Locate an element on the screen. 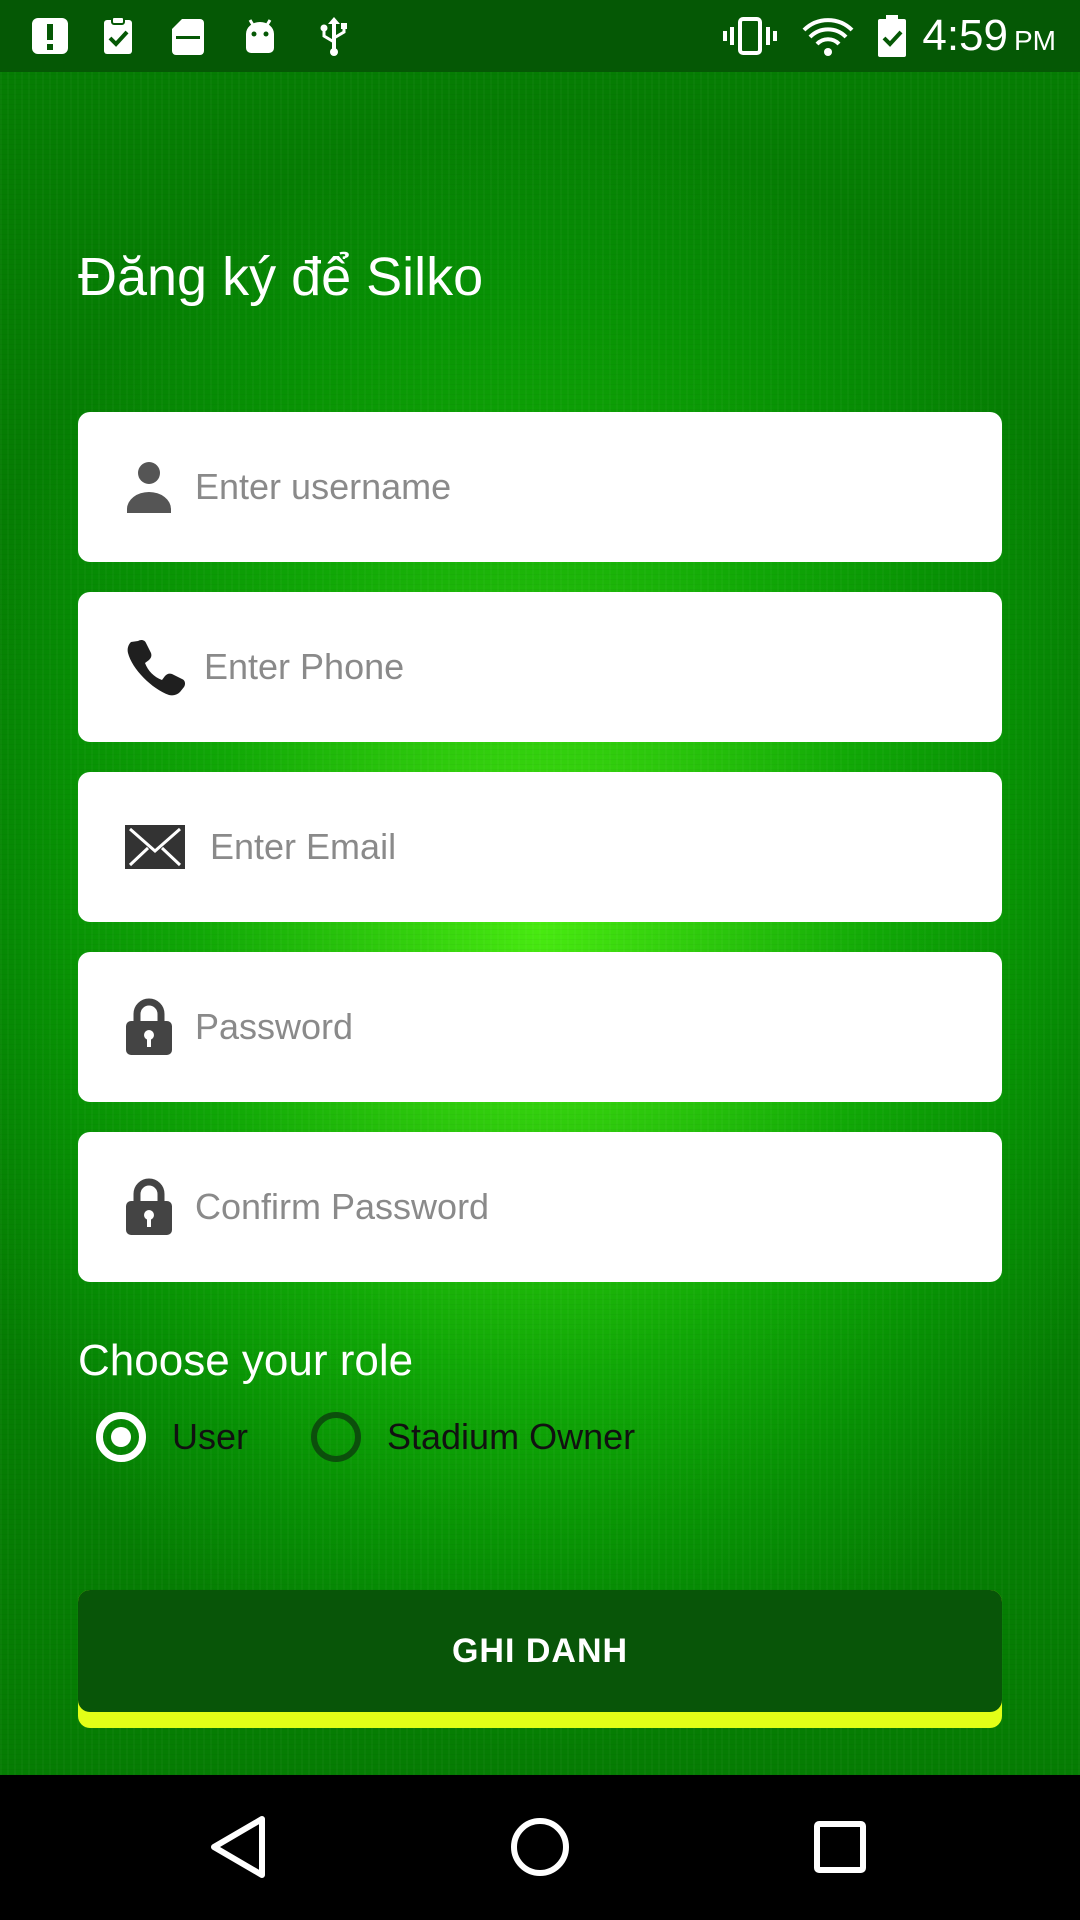 Image resolution: width=1080 pixels, height=1920 pixels. clock-time: 4:59 is located at coordinates (965, 35).